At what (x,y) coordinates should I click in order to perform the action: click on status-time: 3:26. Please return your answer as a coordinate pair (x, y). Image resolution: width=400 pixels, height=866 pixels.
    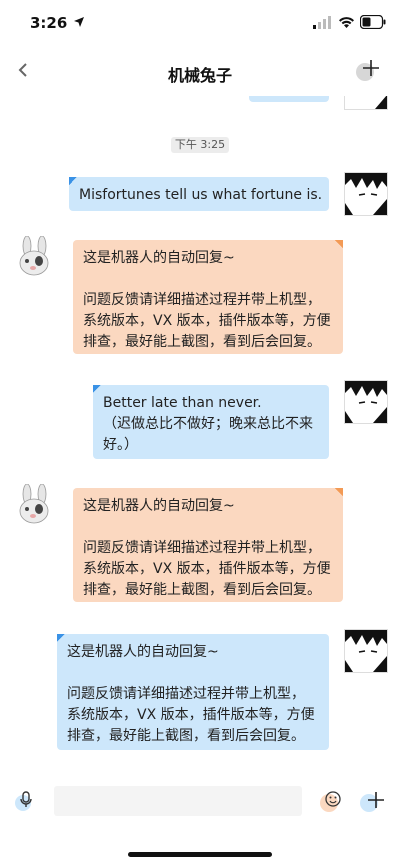
    Looking at the image, I should click on (49, 23).